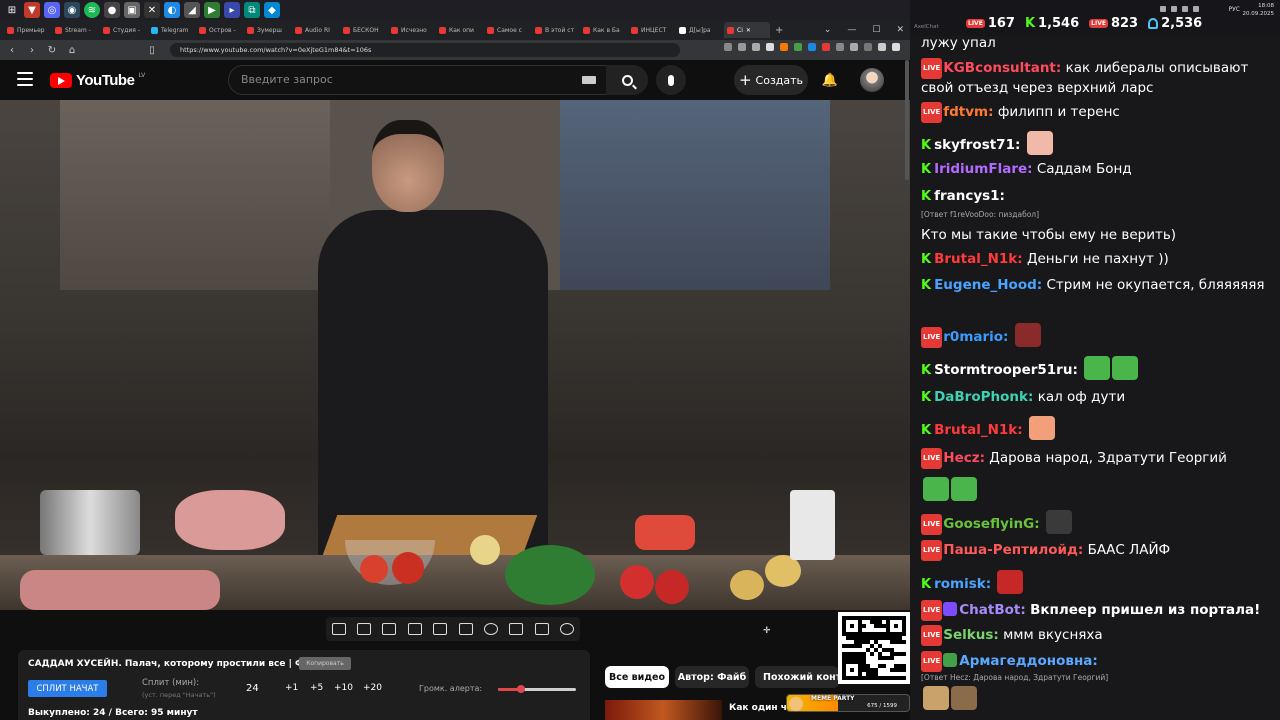  What do you see at coordinates (978, 259) in the screenshot?
I see `chat-username: Brutal_N1k:` at bounding box center [978, 259].